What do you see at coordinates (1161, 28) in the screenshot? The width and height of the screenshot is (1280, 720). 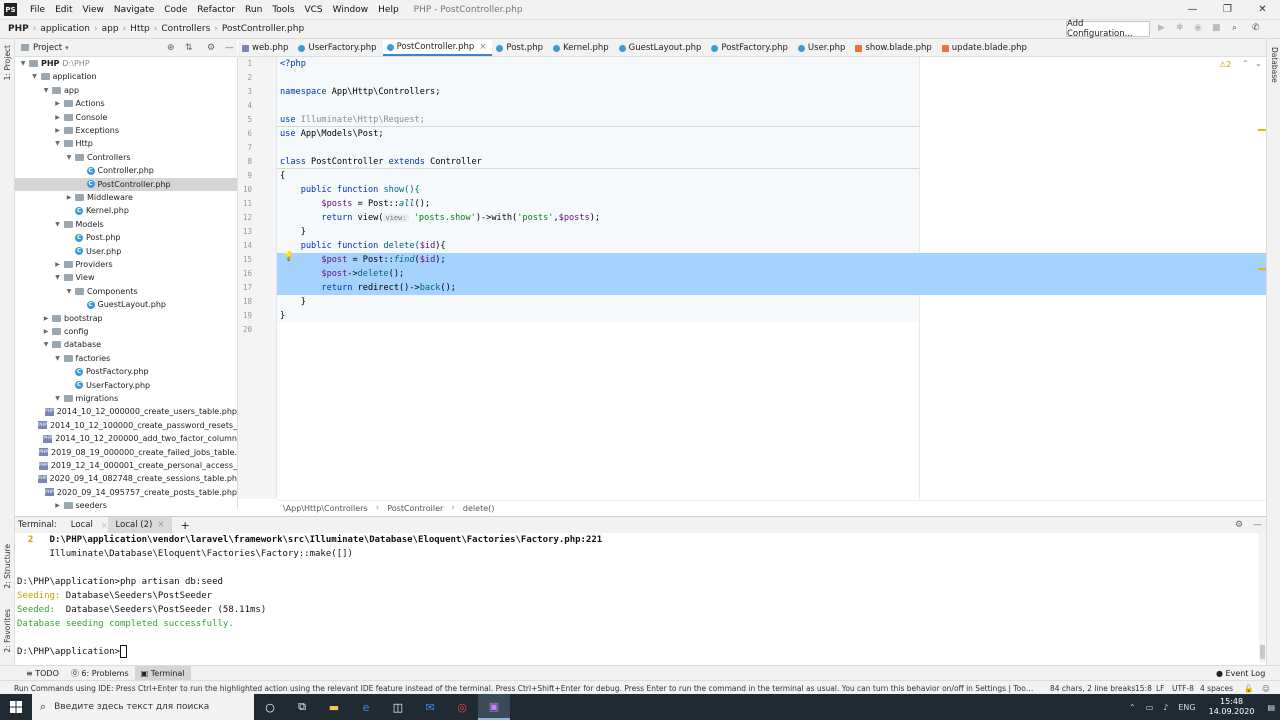 I see `run-icon: ▶` at bounding box center [1161, 28].